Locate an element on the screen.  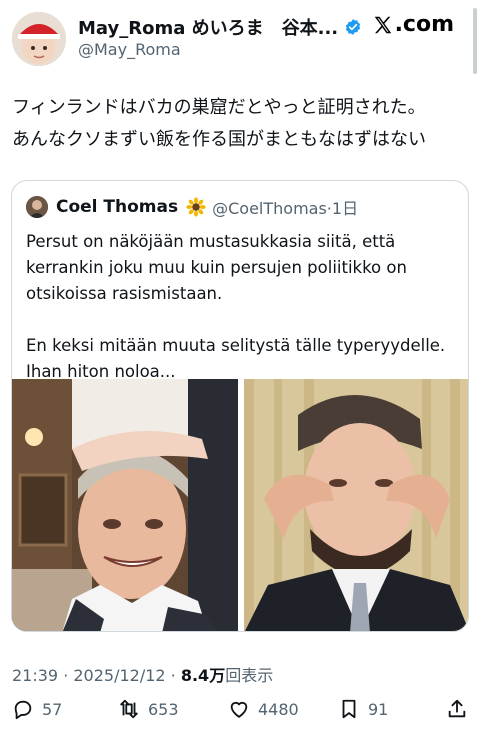
quoted-tweet-header: Coel Thomas @CoelThomas·1日 is located at coordinates (192, 207).